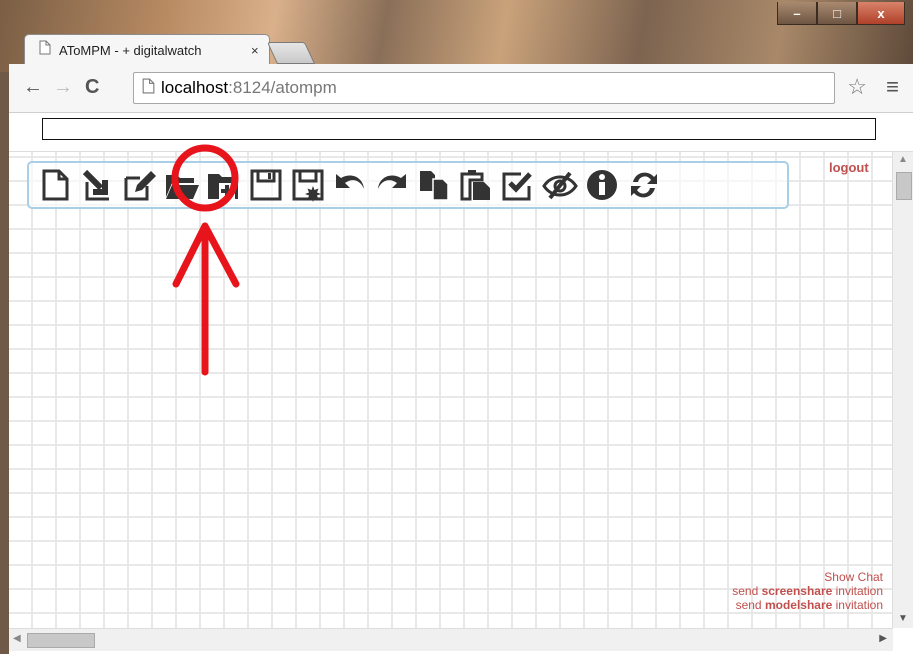 Image resolution: width=913 pixels, height=654 pixels. What do you see at coordinates (130, 50) in the screenshot?
I see `tab-title: AToMPM - + digitalwatch` at bounding box center [130, 50].